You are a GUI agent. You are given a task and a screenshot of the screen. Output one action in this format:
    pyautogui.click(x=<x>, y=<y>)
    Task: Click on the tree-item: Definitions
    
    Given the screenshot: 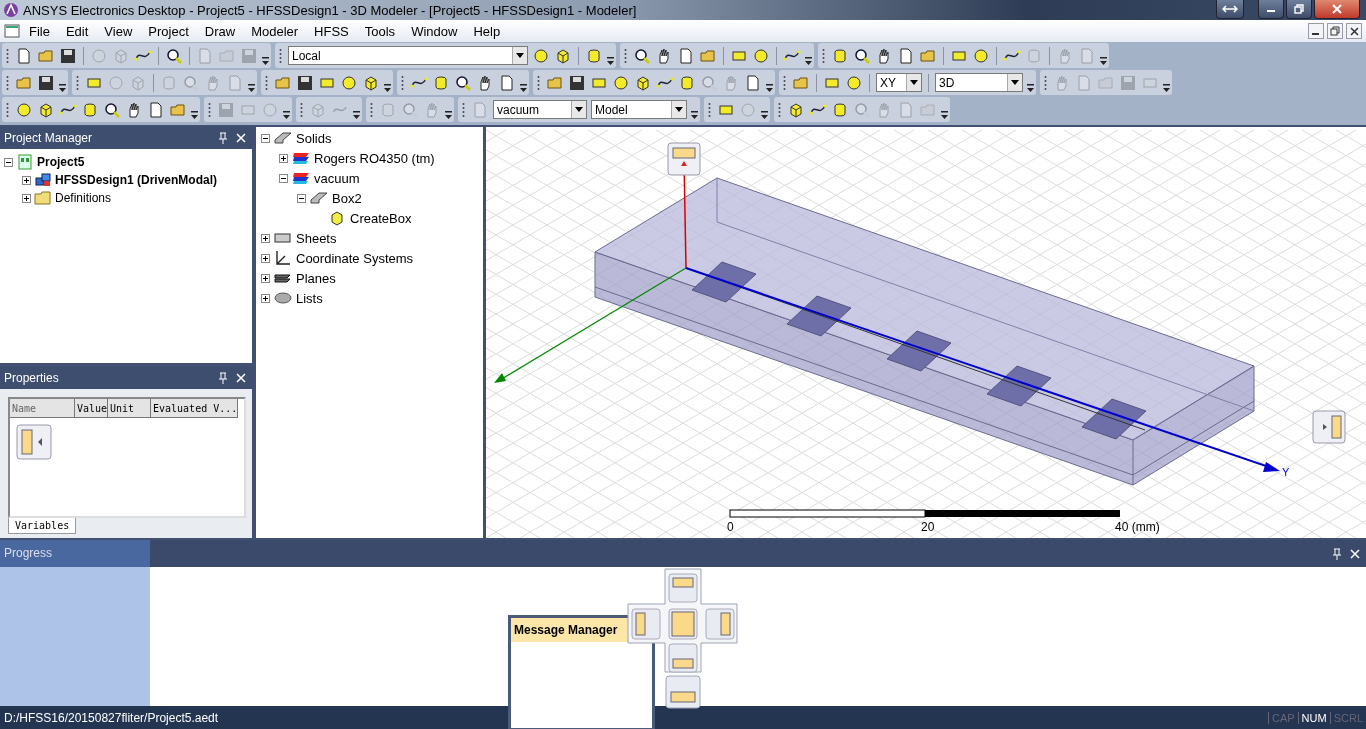 What is the action you would take?
    pyautogui.click(x=83, y=198)
    